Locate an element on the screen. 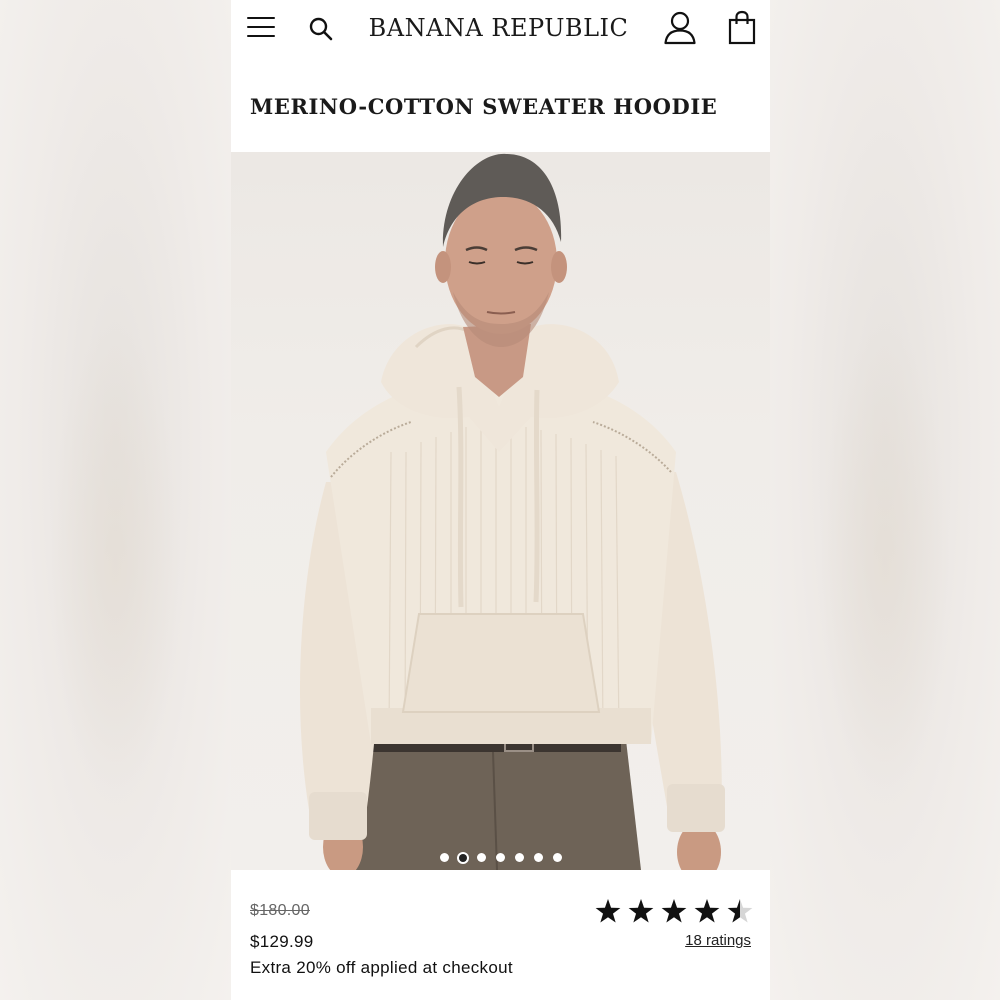 This screenshot has width=1000, height=1000. shopping-bag-icon is located at coordinates (742, 28).